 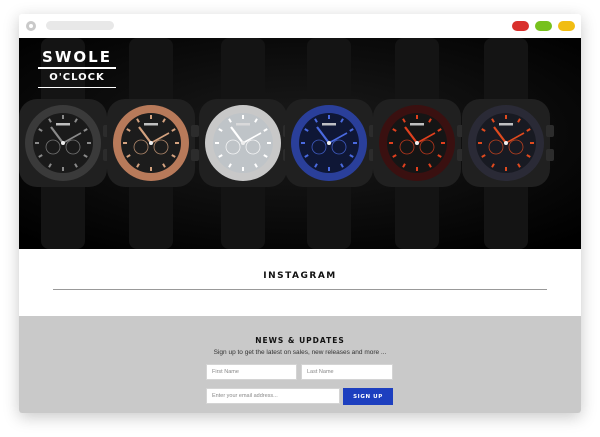 I want to click on maximize-icon, so click(x=543, y=26).